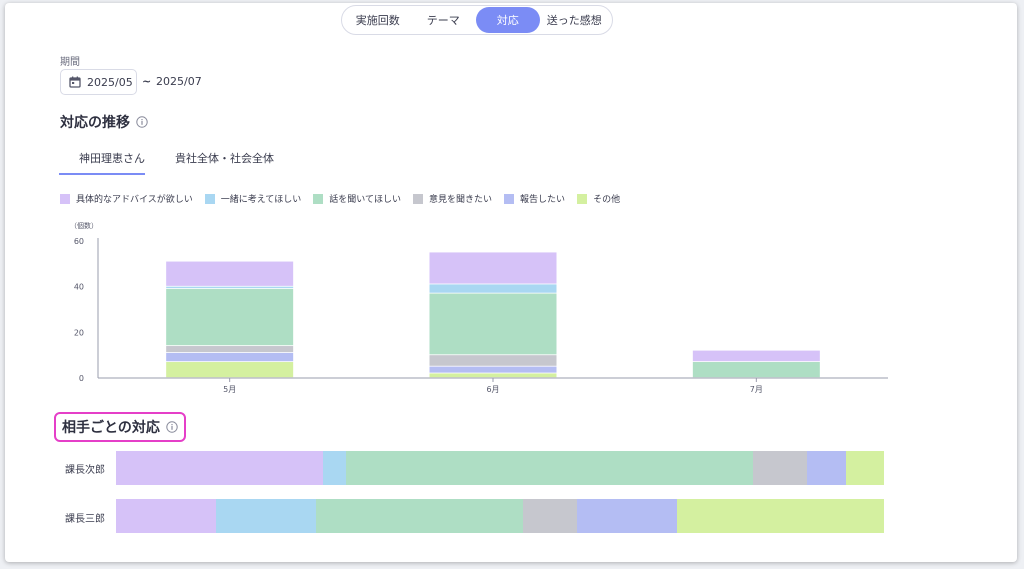  I want to click on partner-row-label: 課長三郎, so click(85, 519).